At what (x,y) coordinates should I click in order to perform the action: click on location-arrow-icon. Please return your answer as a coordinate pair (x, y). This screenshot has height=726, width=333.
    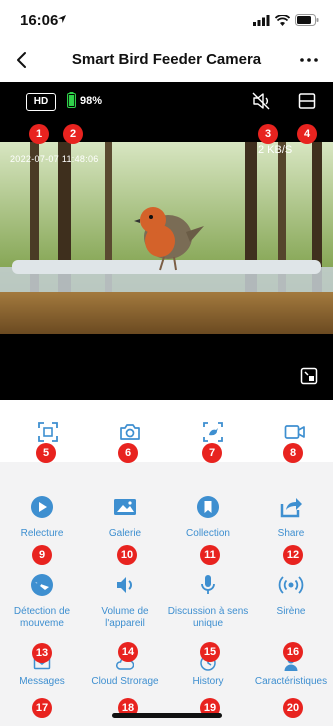
    Looking at the image, I should click on (62, 19).